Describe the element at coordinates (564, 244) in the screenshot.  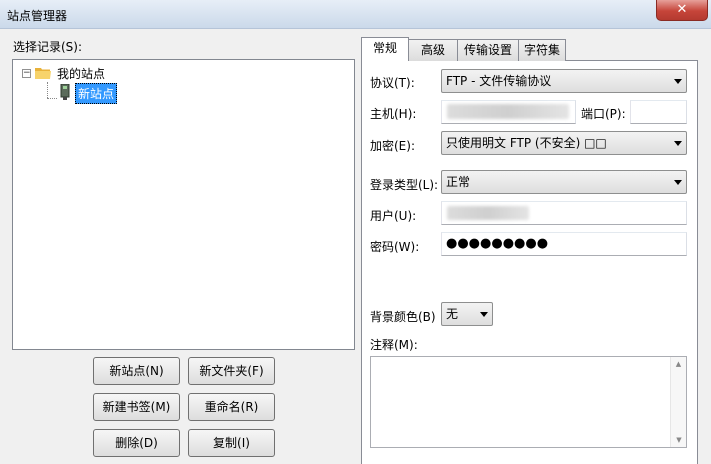
I see `password-input: ●●●●●●●●●` at that location.